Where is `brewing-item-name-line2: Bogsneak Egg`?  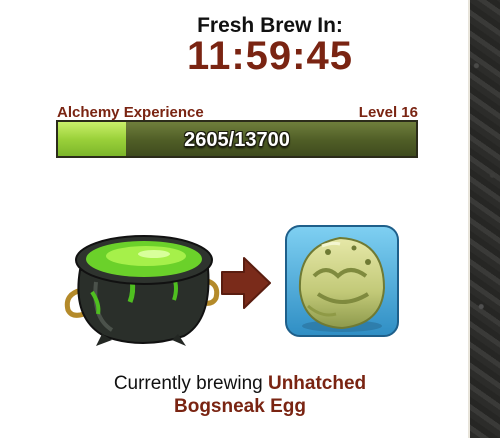
brewing-item-name-line2: Bogsneak Egg is located at coordinates (240, 406).